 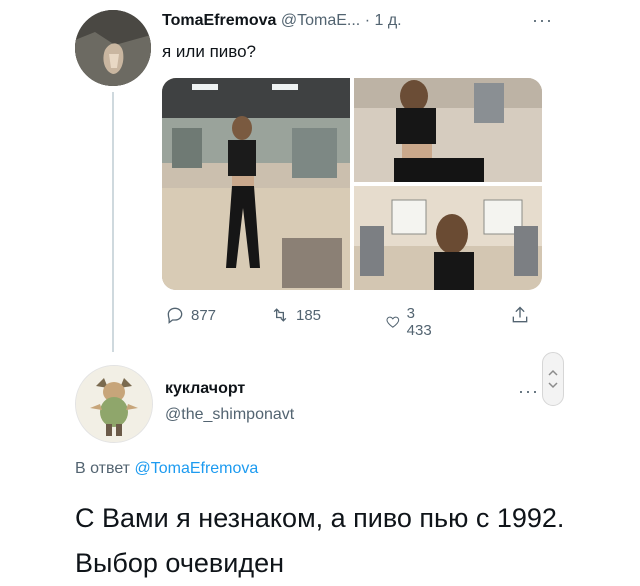 I want to click on retweet-button: 185, so click(x=295, y=315).